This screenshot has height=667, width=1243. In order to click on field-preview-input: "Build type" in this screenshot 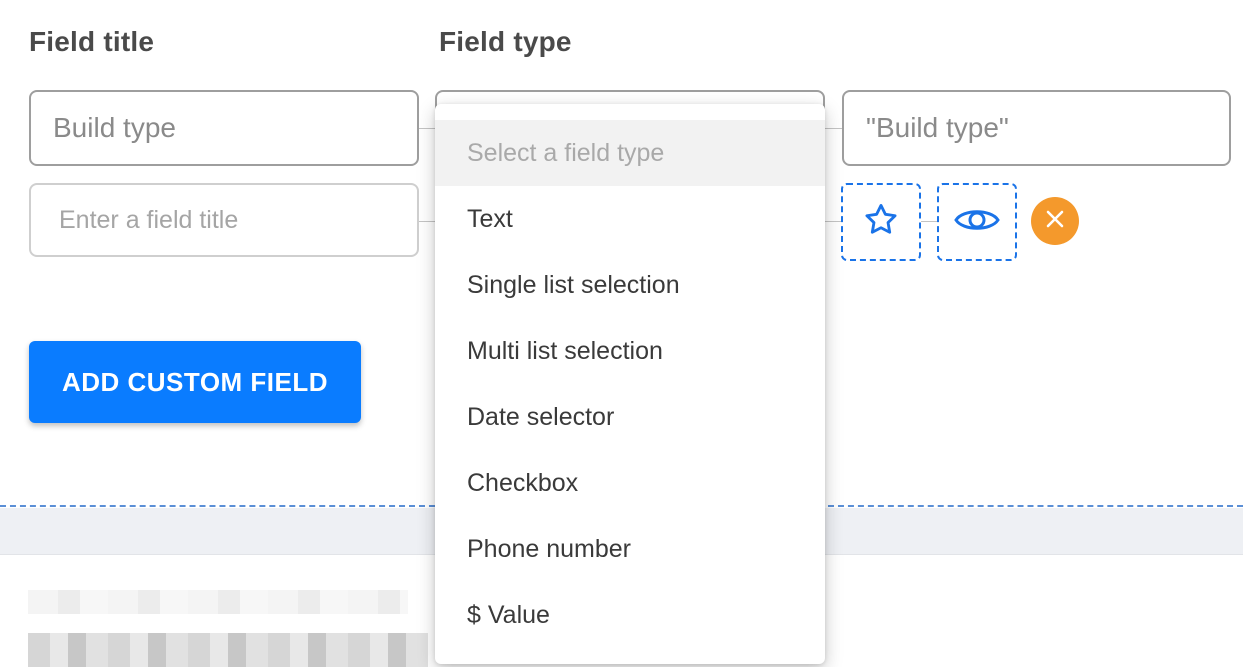, I will do `click(1036, 128)`.